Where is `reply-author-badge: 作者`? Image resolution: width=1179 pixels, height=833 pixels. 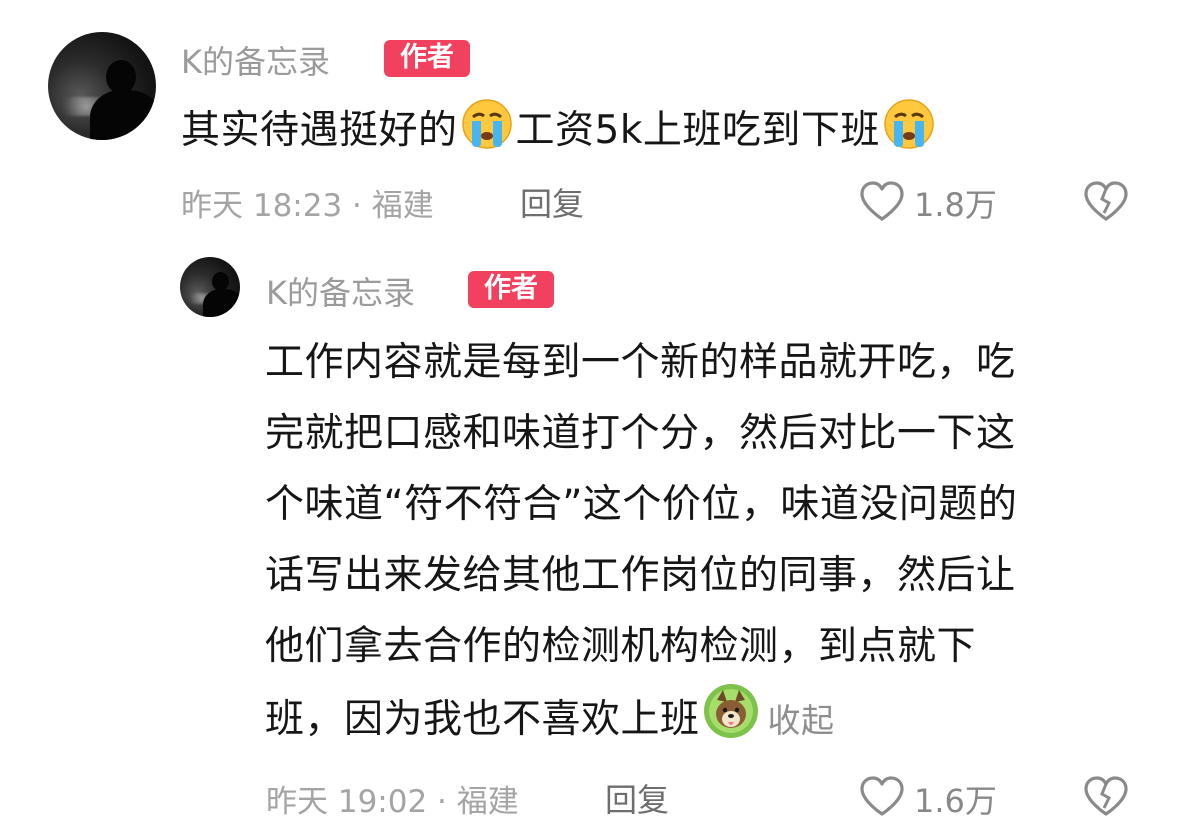
reply-author-badge: 作者 is located at coordinates (511, 289).